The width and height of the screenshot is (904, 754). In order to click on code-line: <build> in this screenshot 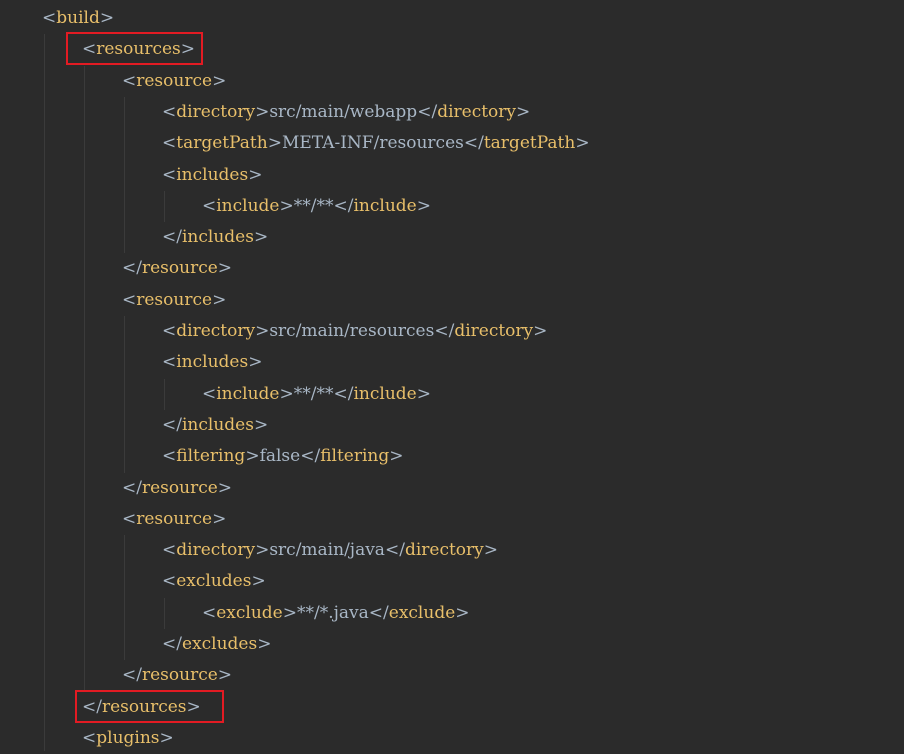, I will do `click(78, 18)`.